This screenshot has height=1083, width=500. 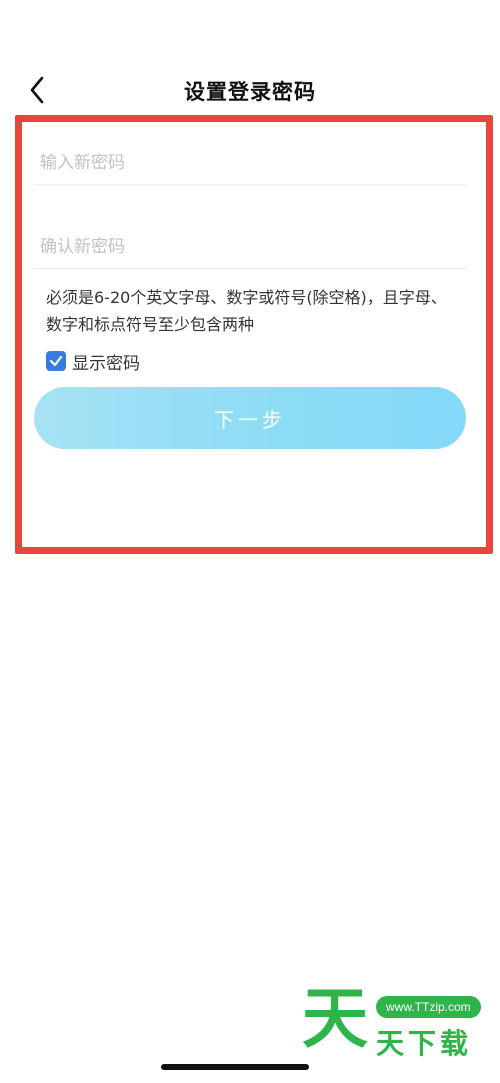 I want to click on checkmark-icon, so click(x=56, y=361).